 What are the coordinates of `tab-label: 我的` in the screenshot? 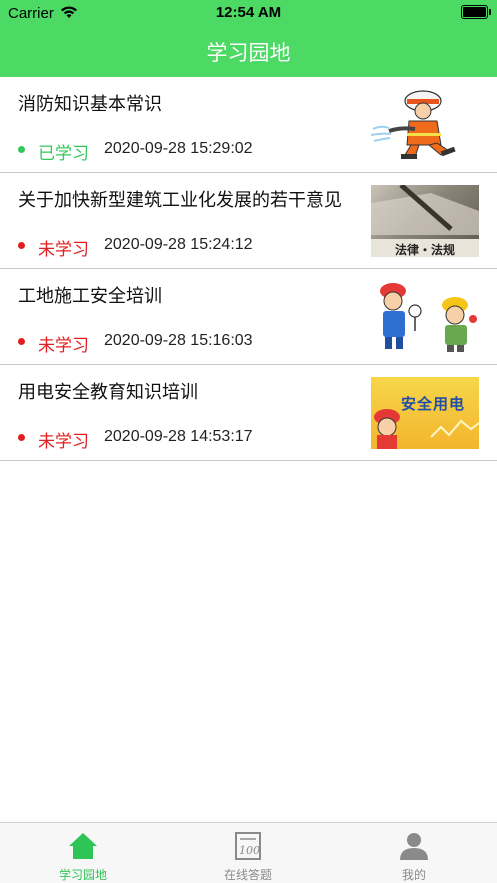 It's located at (413, 875).